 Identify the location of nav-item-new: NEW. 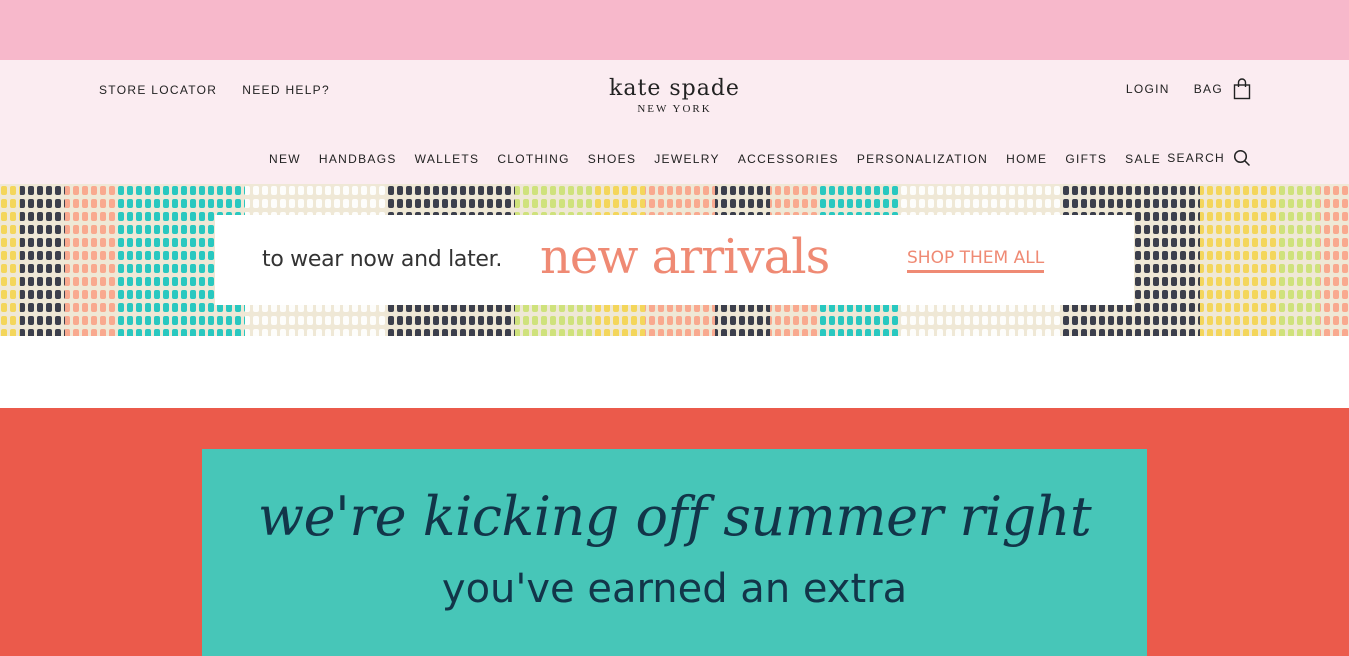
(285, 159).